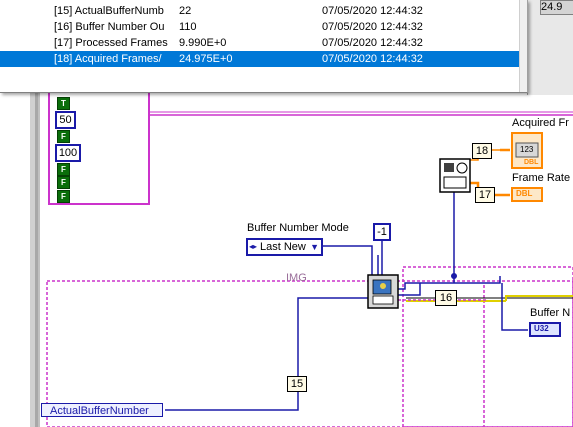 This screenshot has height=427, width=573. Describe the element at coordinates (65, 120) in the screenshot. I see `numeric-constant: 50` at that location.